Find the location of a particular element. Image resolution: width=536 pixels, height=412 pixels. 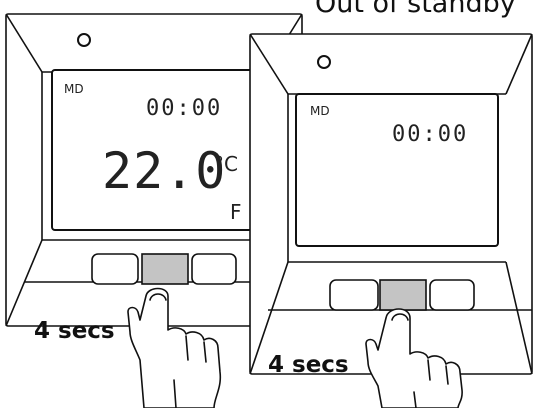

left-f-flag: F is located at coordinates (236, 212).